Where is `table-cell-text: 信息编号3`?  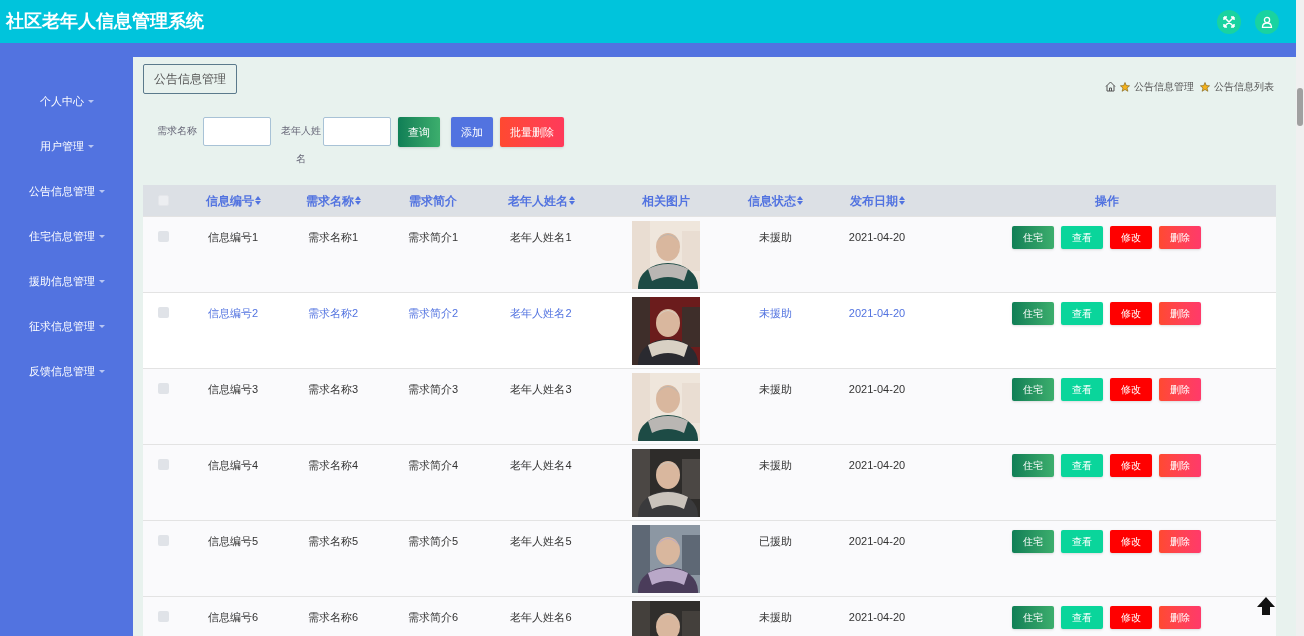 table-cell-text: 信息编号3 is located at coordinates (233, 389).